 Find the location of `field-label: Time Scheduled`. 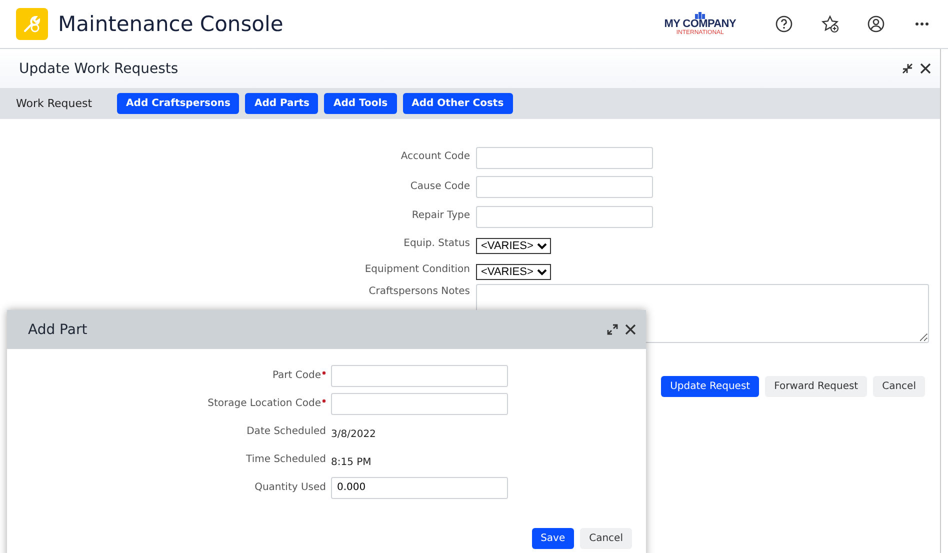

field-label: Time Scheduled is located at coordinates (285, 459).